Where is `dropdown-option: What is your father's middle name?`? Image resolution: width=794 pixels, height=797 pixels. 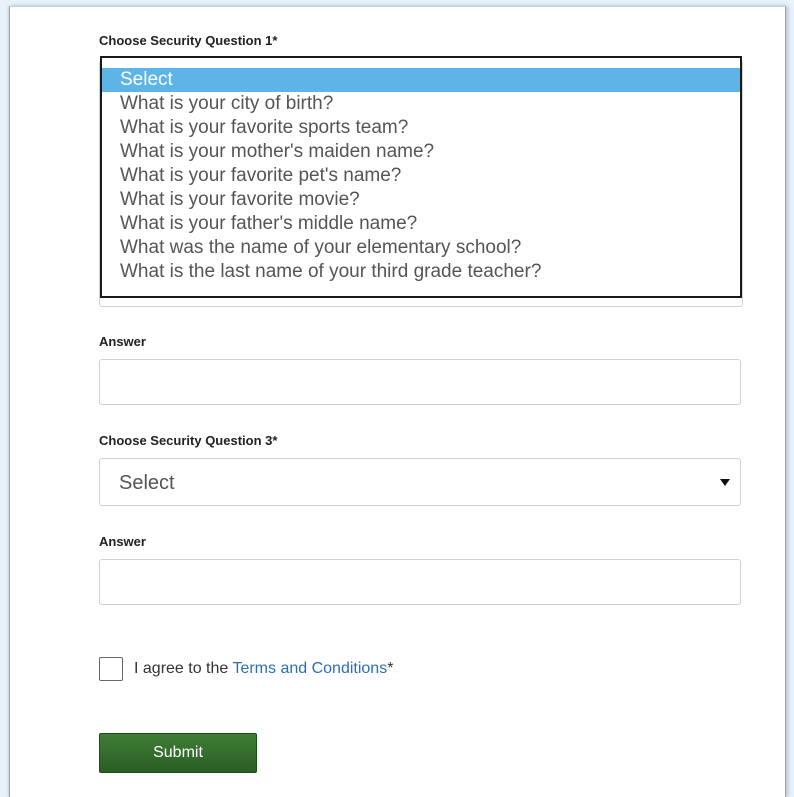 dropdown-option: What is your father's middle name? is located at coordinates (421, 224).